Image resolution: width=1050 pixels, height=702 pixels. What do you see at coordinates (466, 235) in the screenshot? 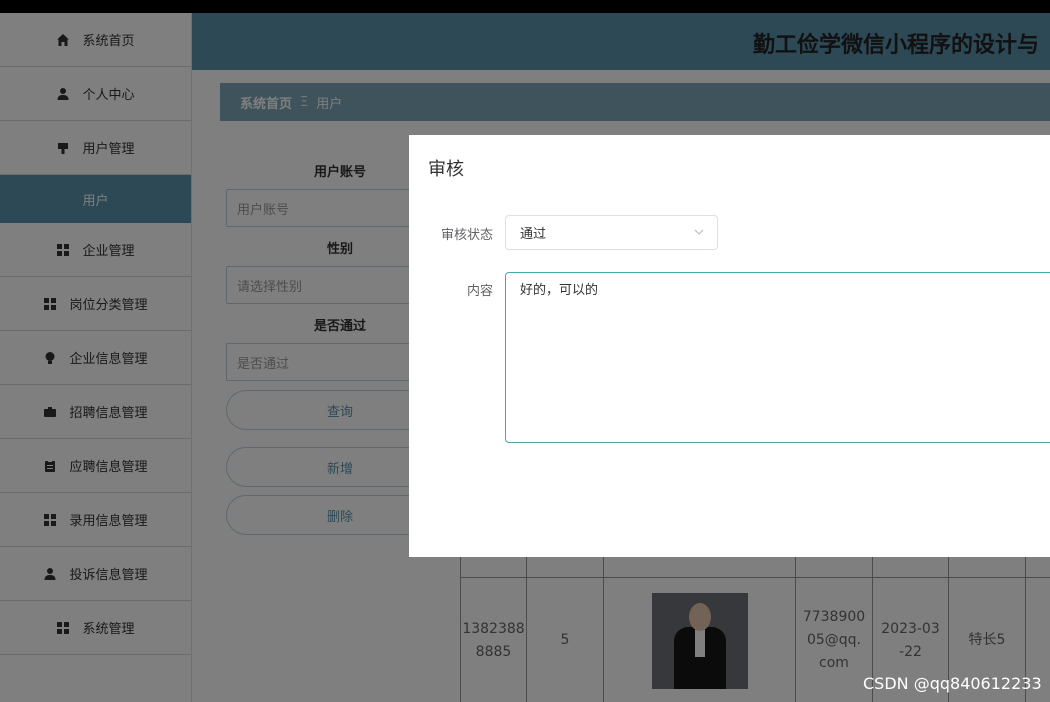
I see `status-label: 审核状态` at bounding box center [466, 235].